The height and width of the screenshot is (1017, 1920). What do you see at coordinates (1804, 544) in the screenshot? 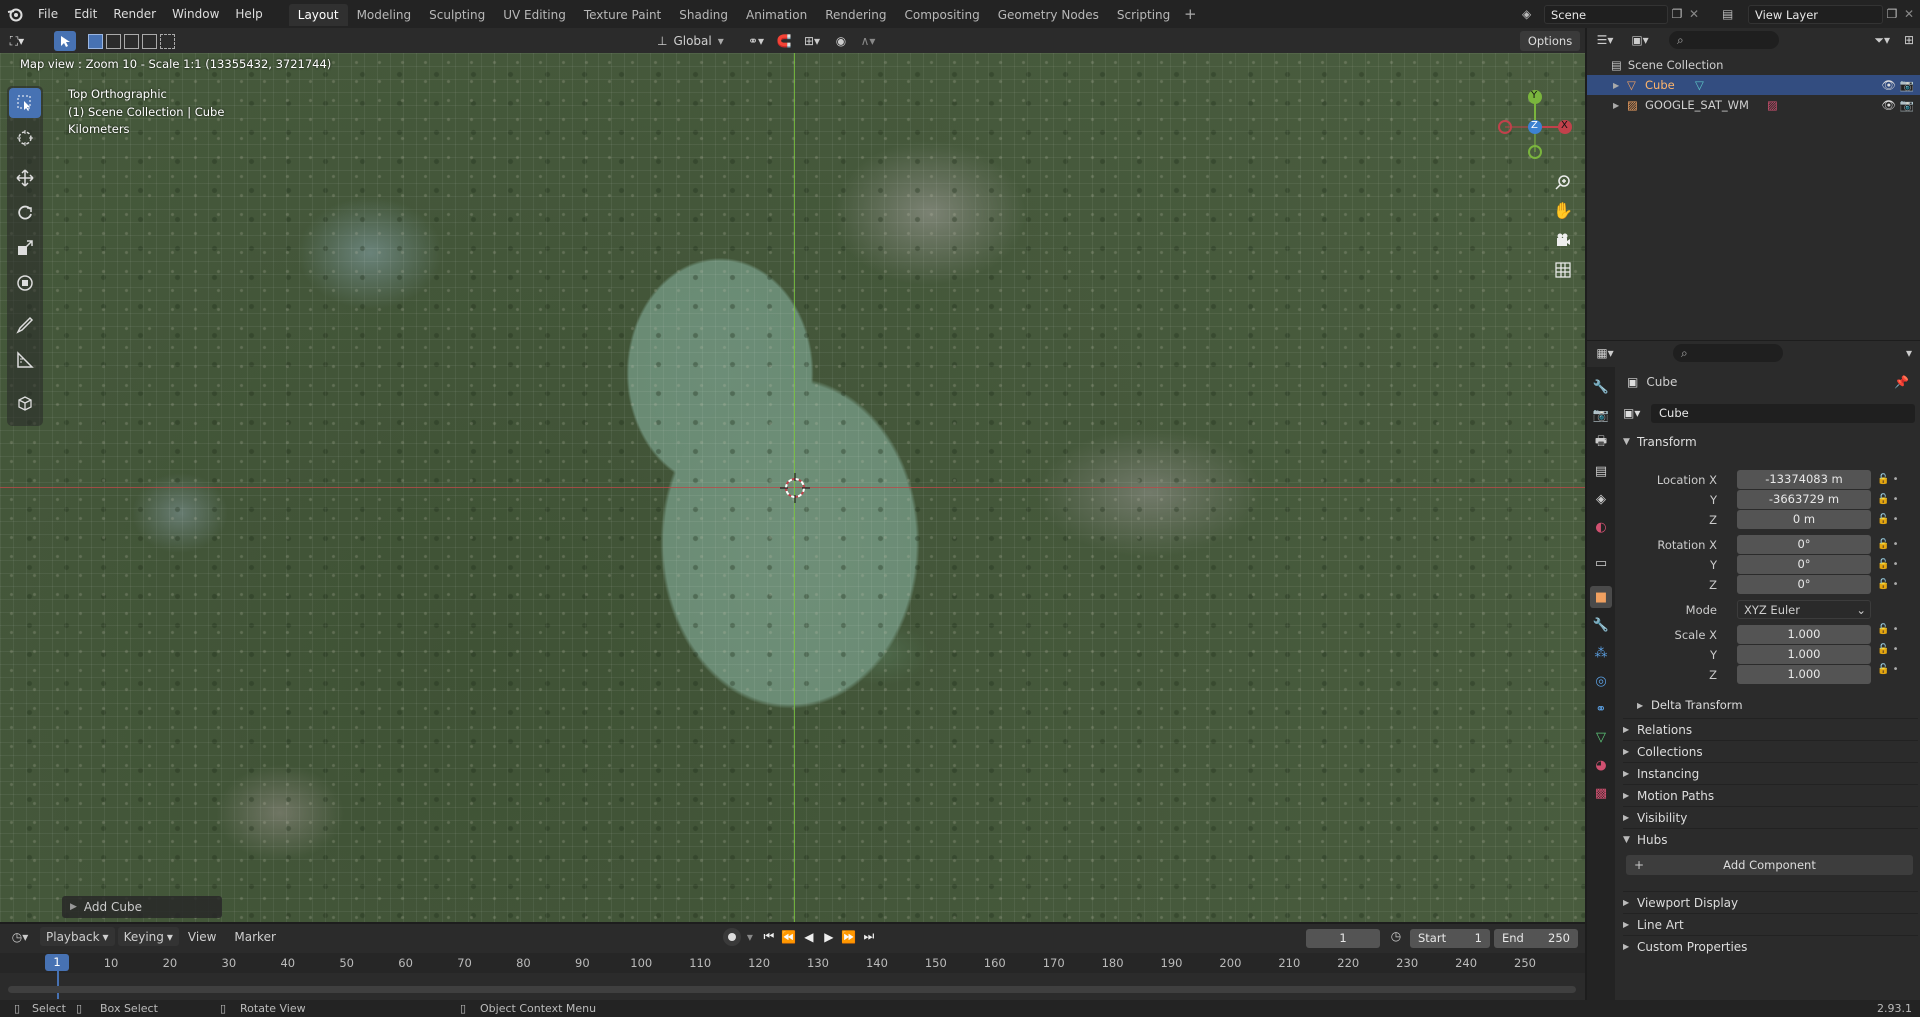
I see `rotation-x-field: 0°` at bounding box center [1804, 544].